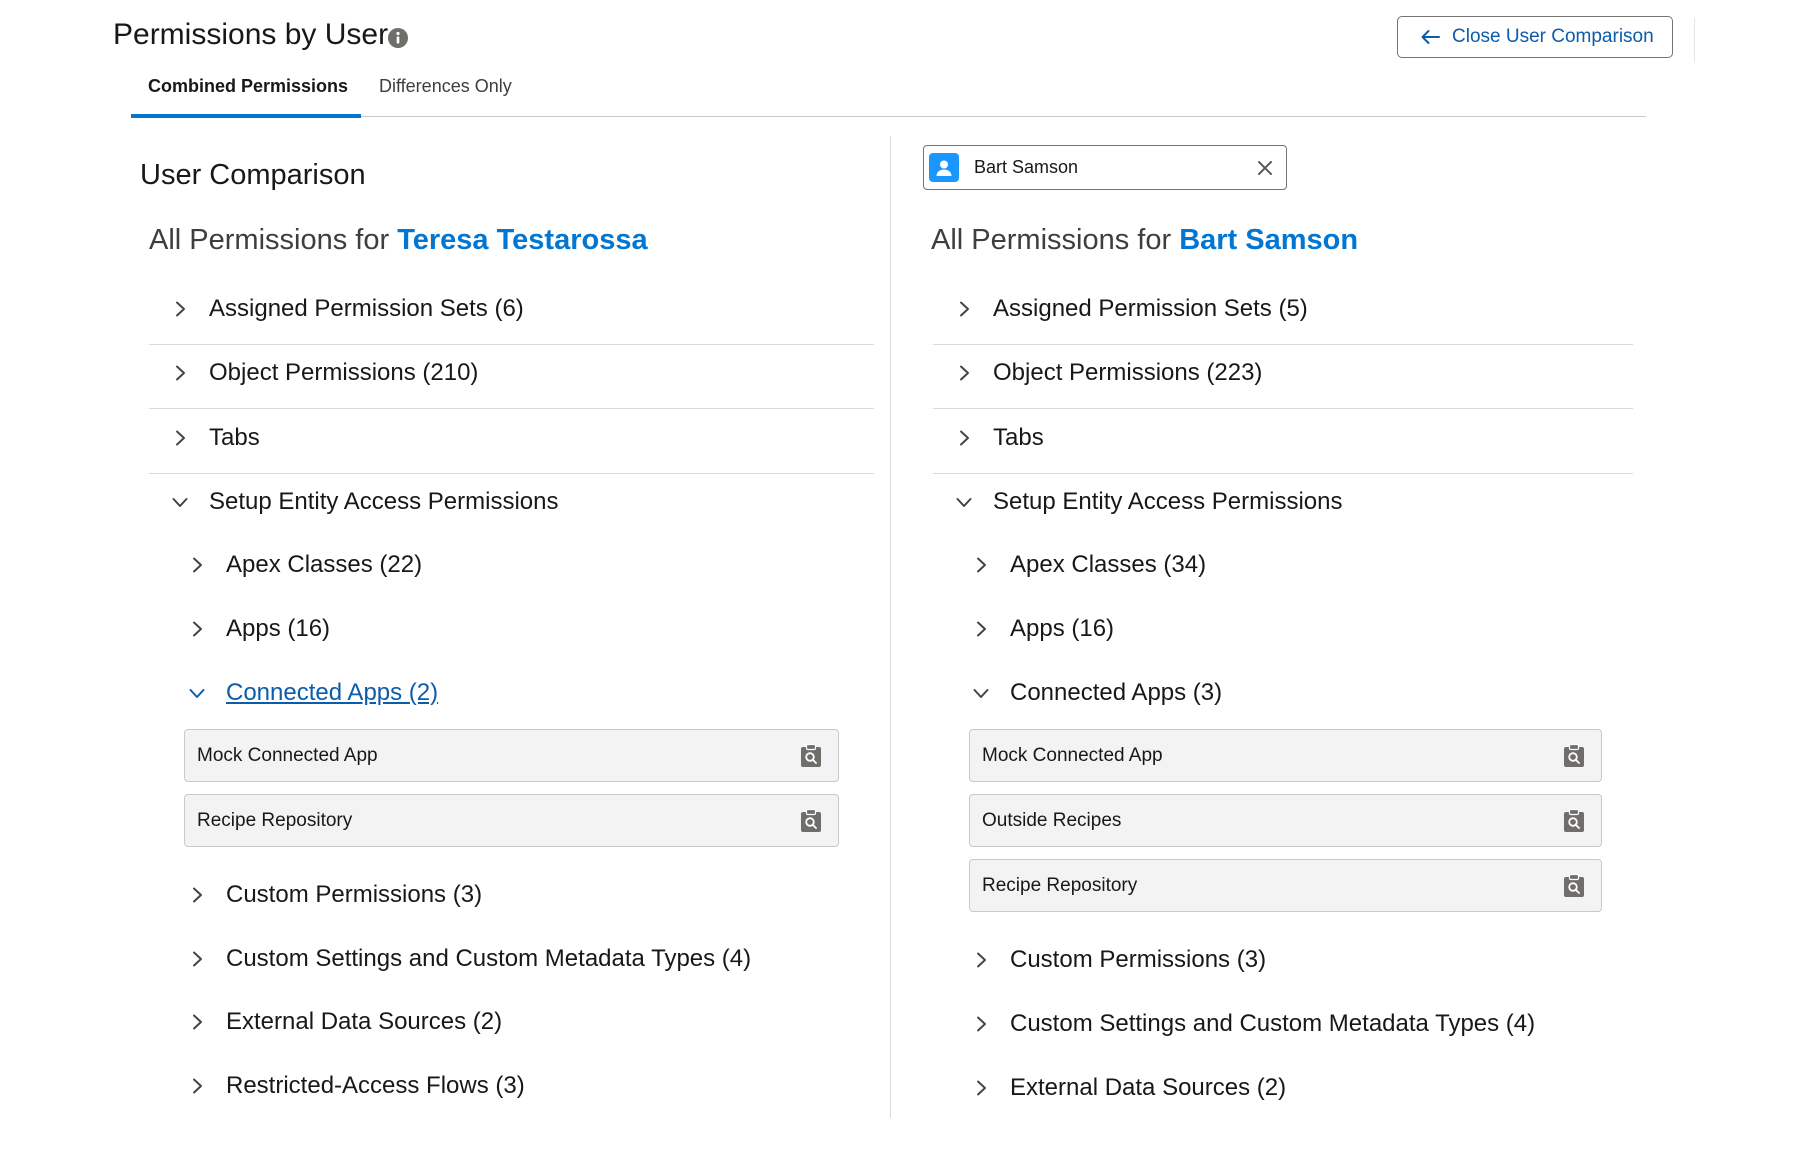 Image resolution: width=1805 pixels, height=1174 pixels. What do you see at coordinates (366, 308) in the screenshot?
I see `section-label: Assigned Permission Sets (6)` at bounding box center [366, 308].